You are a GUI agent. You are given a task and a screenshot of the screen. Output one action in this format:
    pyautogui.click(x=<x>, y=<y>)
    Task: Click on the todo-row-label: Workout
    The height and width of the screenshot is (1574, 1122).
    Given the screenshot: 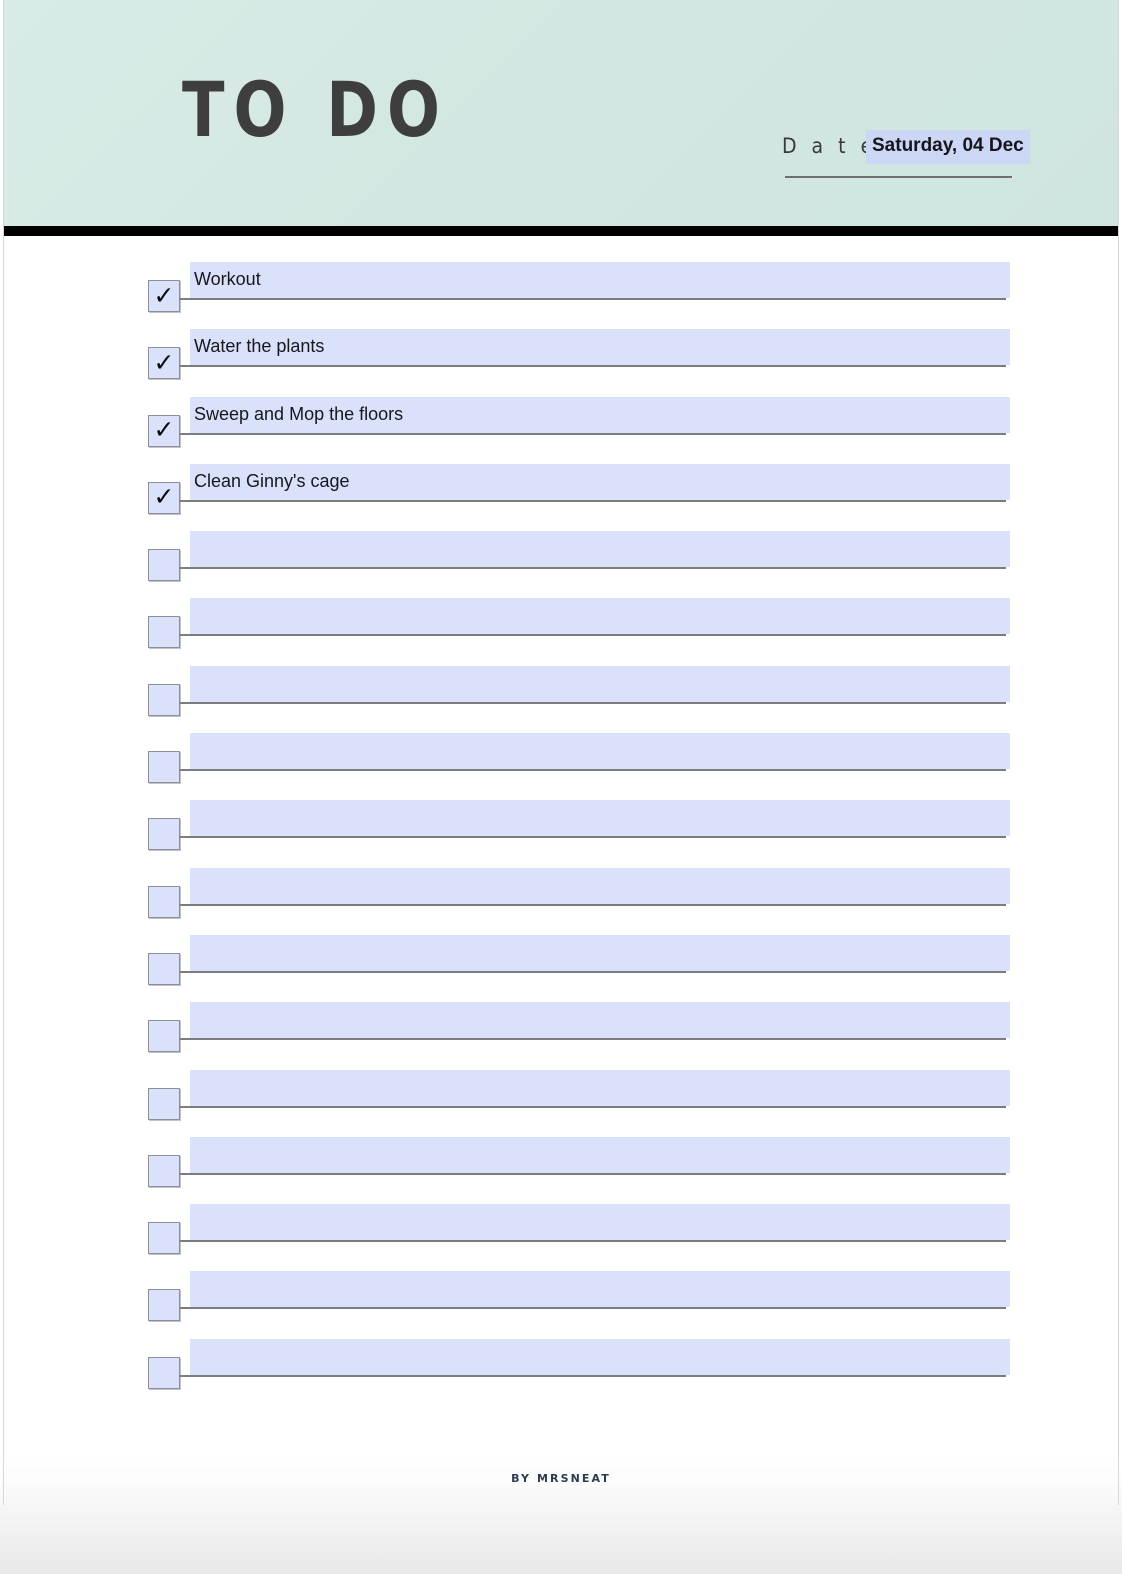 What is the action you would take?
    pyautogui.click(x=227, y=279)
    